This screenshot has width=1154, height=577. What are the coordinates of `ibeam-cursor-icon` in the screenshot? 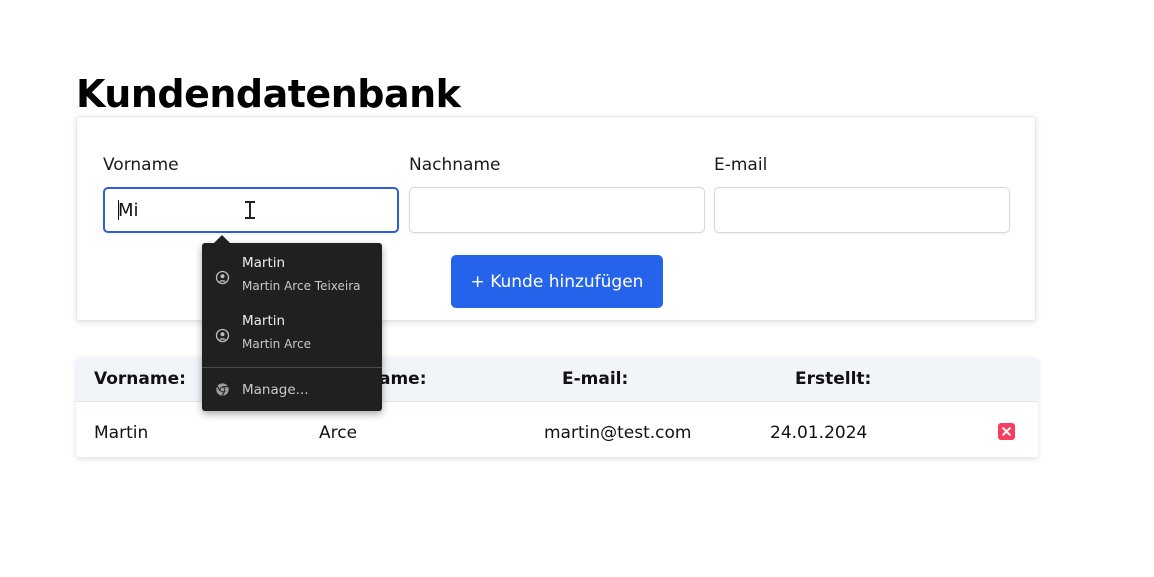 It's located at (250, 210).